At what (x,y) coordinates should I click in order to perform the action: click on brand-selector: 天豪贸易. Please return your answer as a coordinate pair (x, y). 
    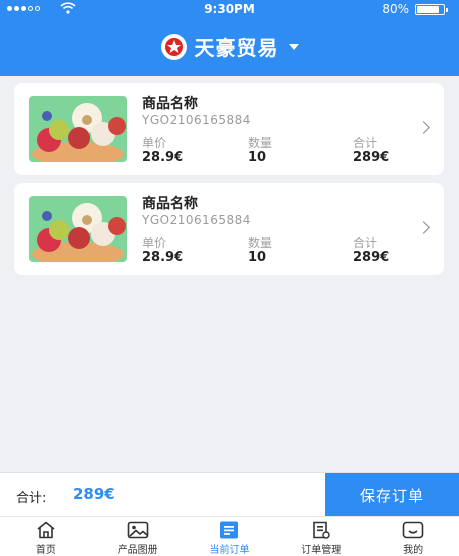
    Looking at the image, I should click on (229, 46).